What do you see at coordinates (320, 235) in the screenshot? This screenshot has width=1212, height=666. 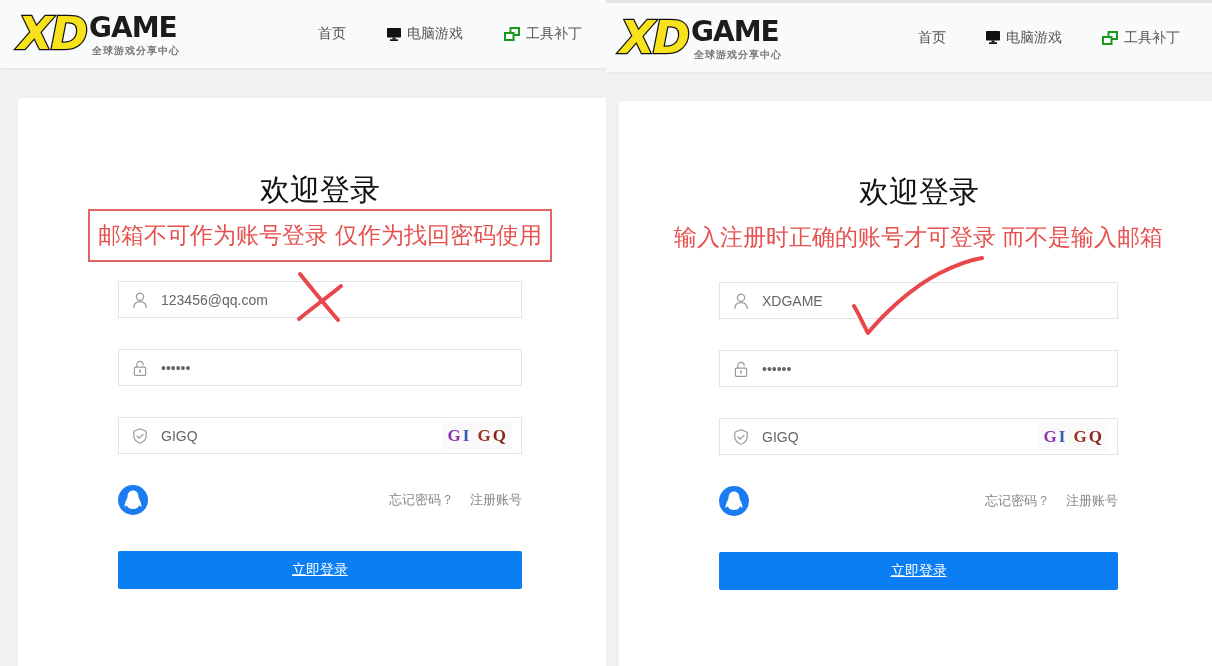 I see `warning-text: 邮箱不可作为账号登录 仅作为找回密码使用` at bounding box center [320, 235].